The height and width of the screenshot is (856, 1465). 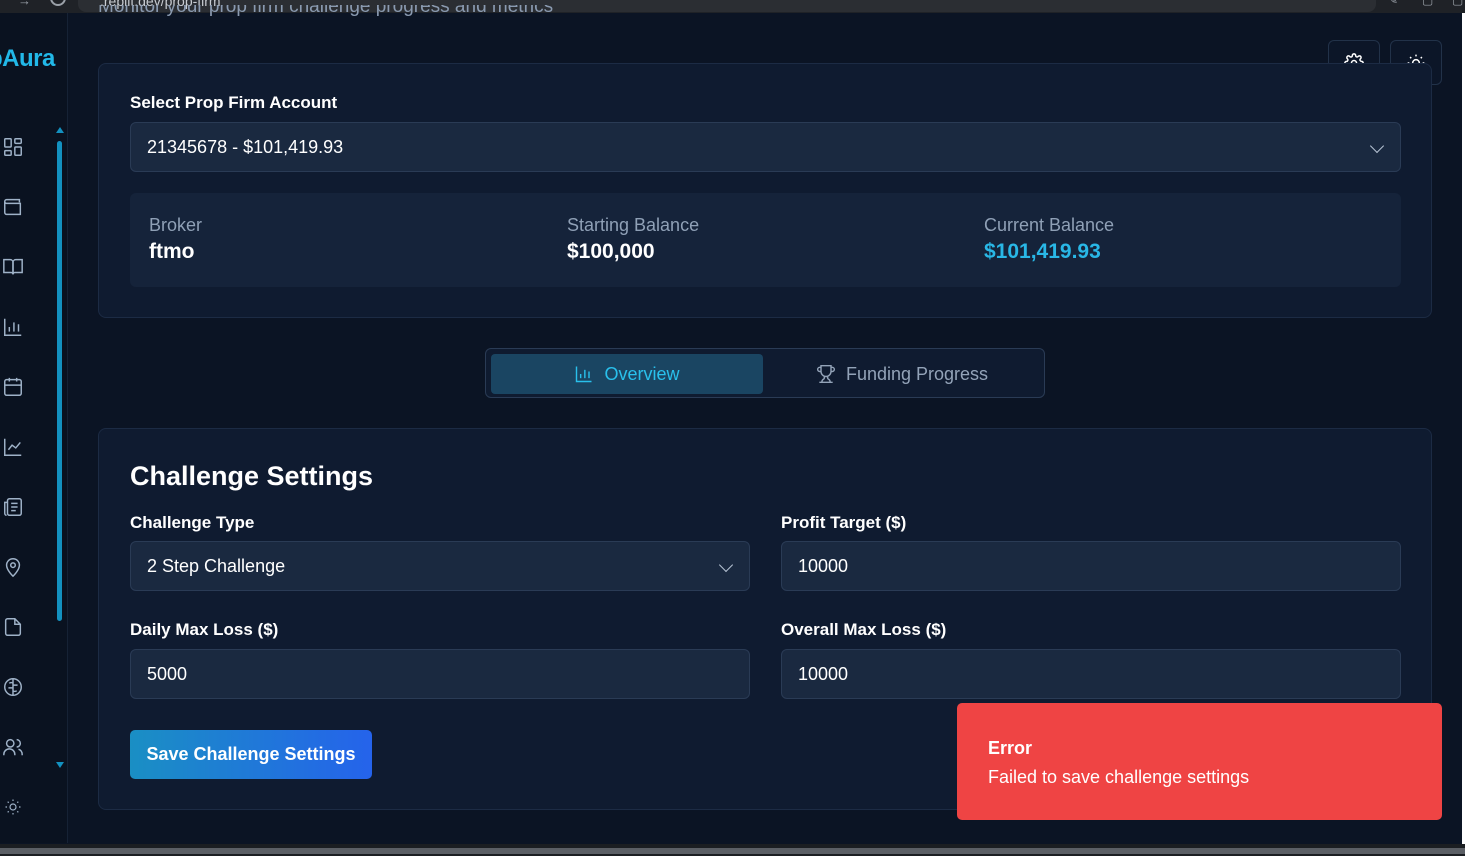 I want to click on view-tabs: Overview Funding Progress, so click(x=765, y=373).